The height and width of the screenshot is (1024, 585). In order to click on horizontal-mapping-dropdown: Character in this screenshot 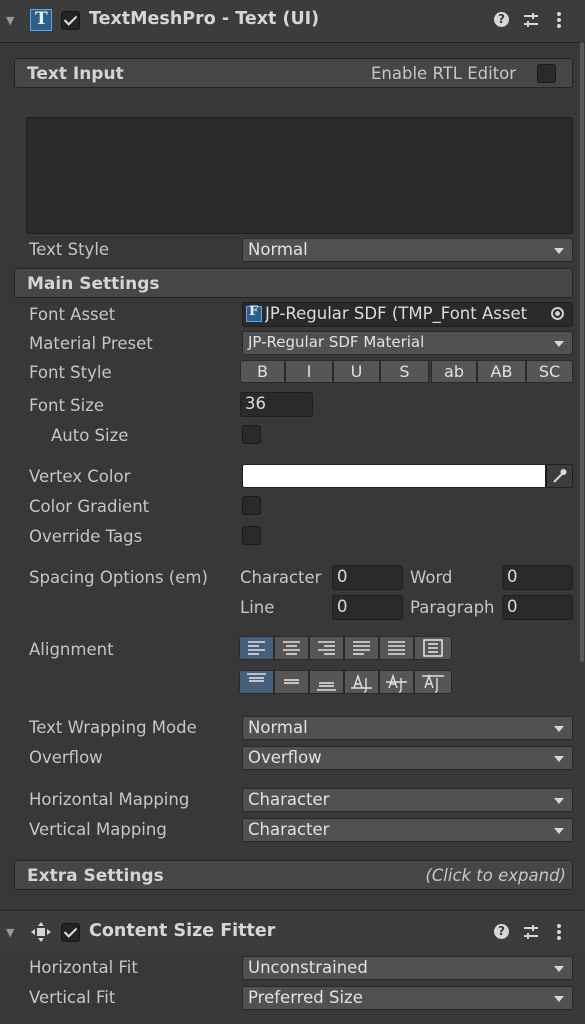, I will do `click(407, 800)`.